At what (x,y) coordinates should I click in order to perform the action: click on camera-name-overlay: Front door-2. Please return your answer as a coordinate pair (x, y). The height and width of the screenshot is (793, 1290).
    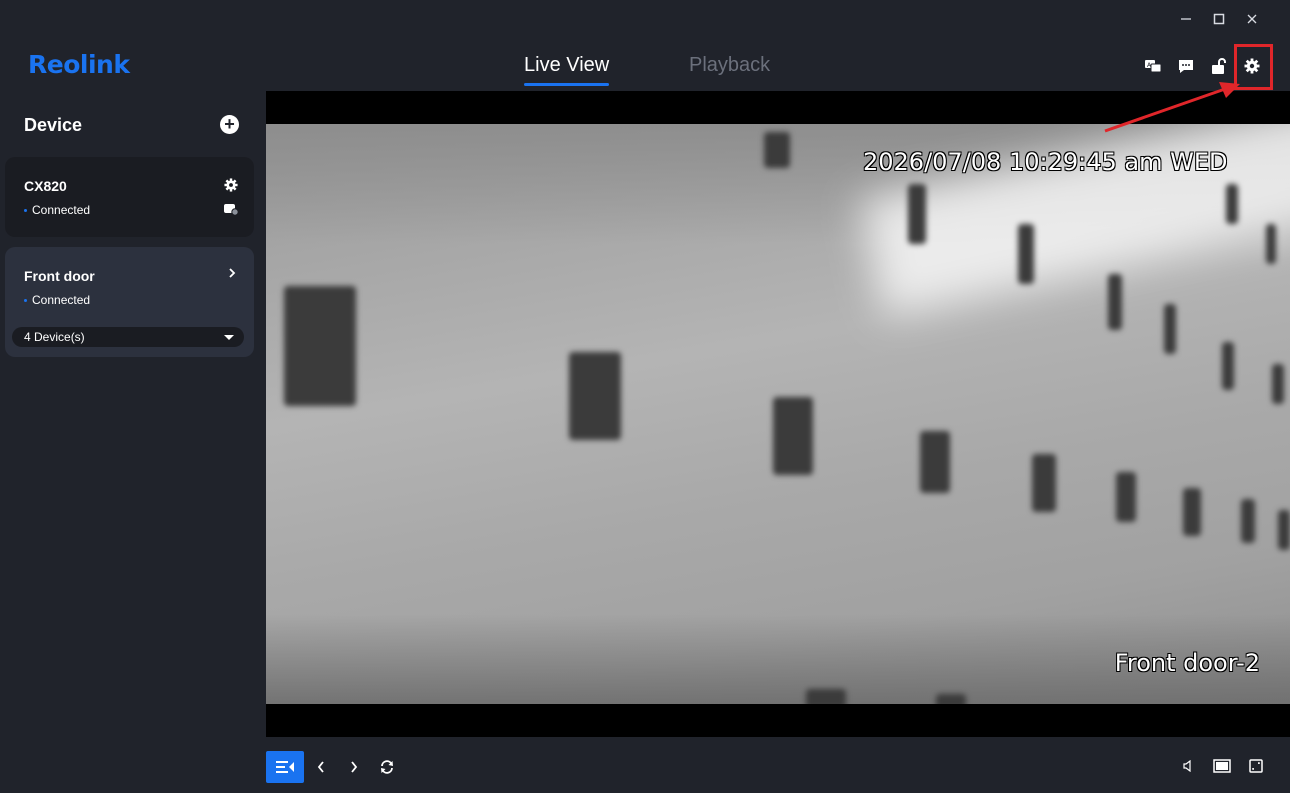
    Looking at the image, I should click on (1187, 663).